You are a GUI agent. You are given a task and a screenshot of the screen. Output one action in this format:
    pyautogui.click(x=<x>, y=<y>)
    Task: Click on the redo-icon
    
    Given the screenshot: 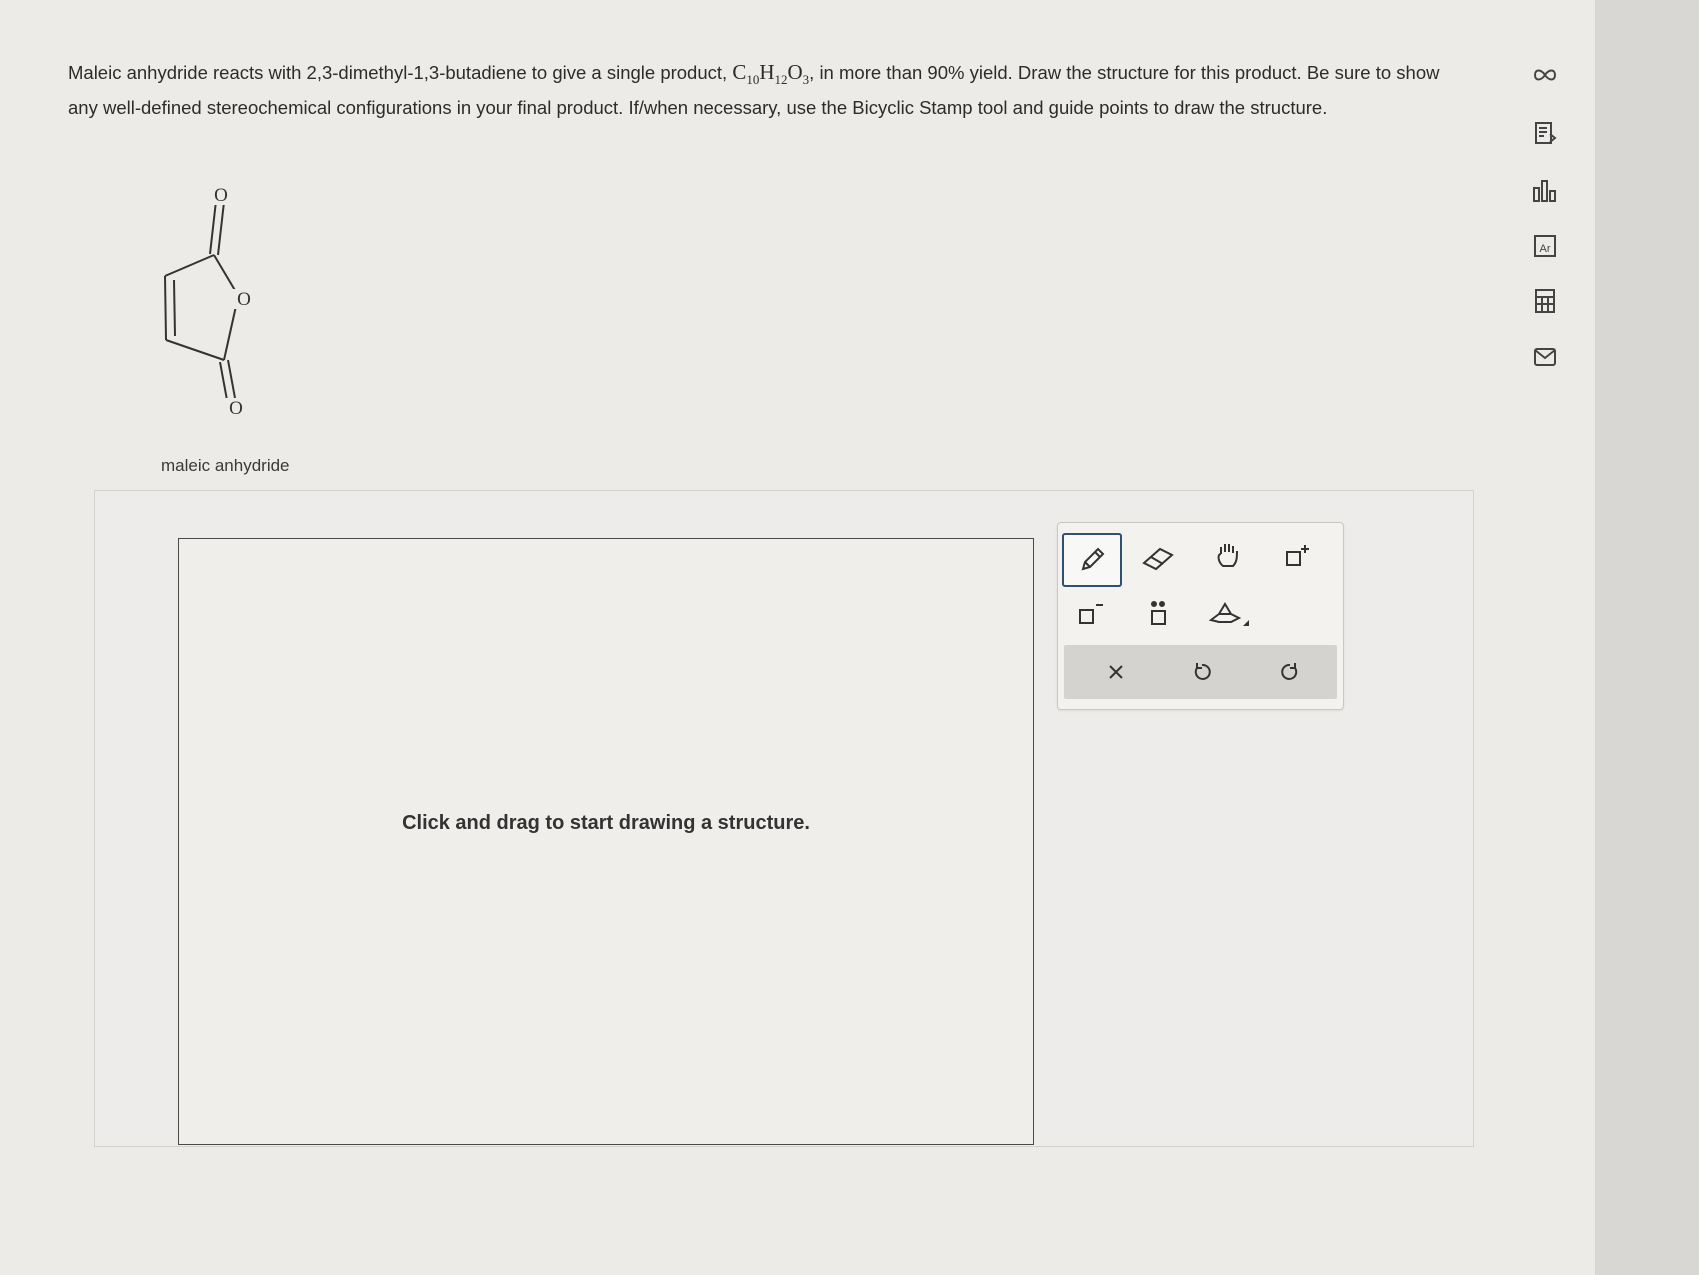 What is the action you would take?
    pyautogui.click(x=1289, y=671)
    